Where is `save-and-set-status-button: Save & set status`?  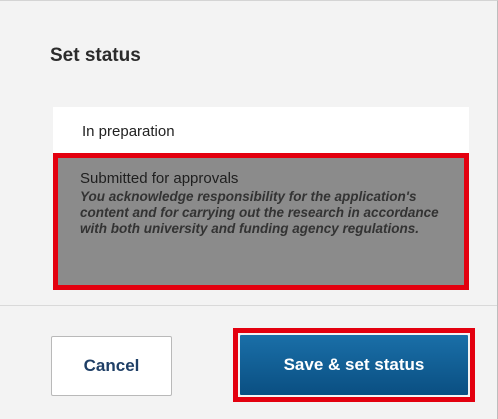
save-and-set-status-button: Save & set status is located at coordinates (354, 365).